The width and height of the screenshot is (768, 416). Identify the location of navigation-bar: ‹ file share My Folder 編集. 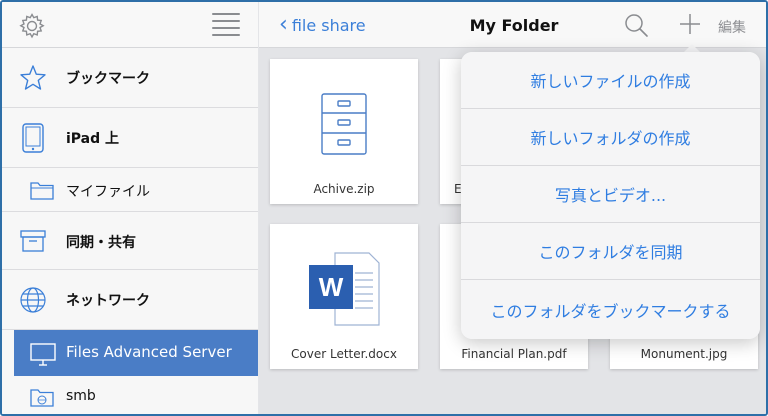
(512, 25).